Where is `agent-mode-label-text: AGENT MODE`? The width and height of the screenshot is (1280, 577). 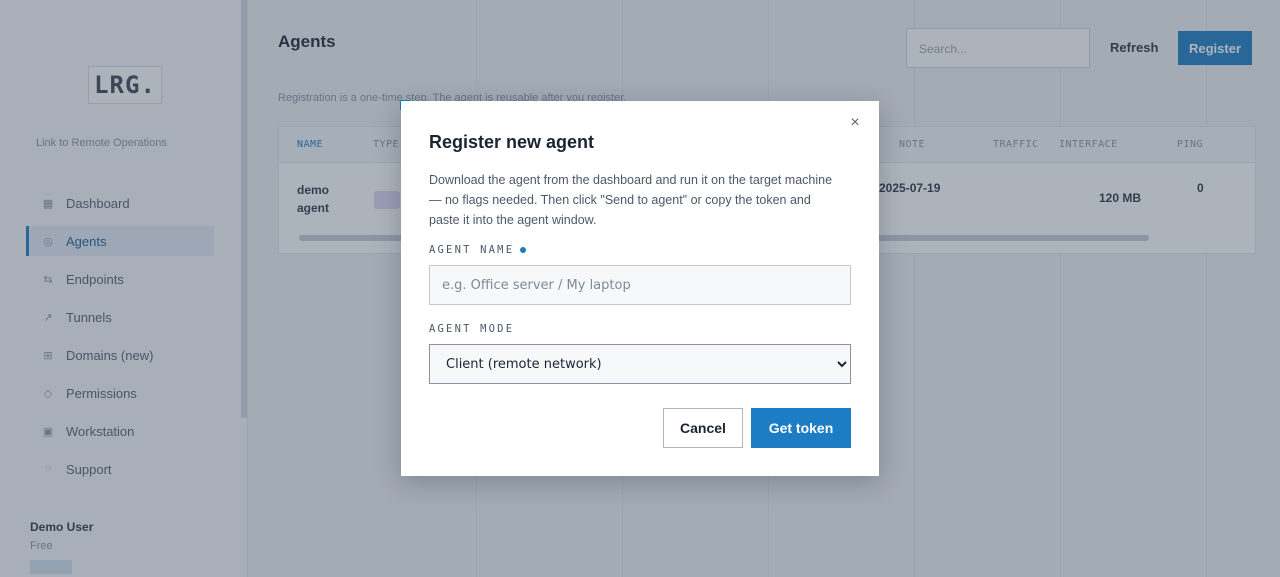 agent-mode-label-text: AGENT MODE is located at coordinates (472, 329).